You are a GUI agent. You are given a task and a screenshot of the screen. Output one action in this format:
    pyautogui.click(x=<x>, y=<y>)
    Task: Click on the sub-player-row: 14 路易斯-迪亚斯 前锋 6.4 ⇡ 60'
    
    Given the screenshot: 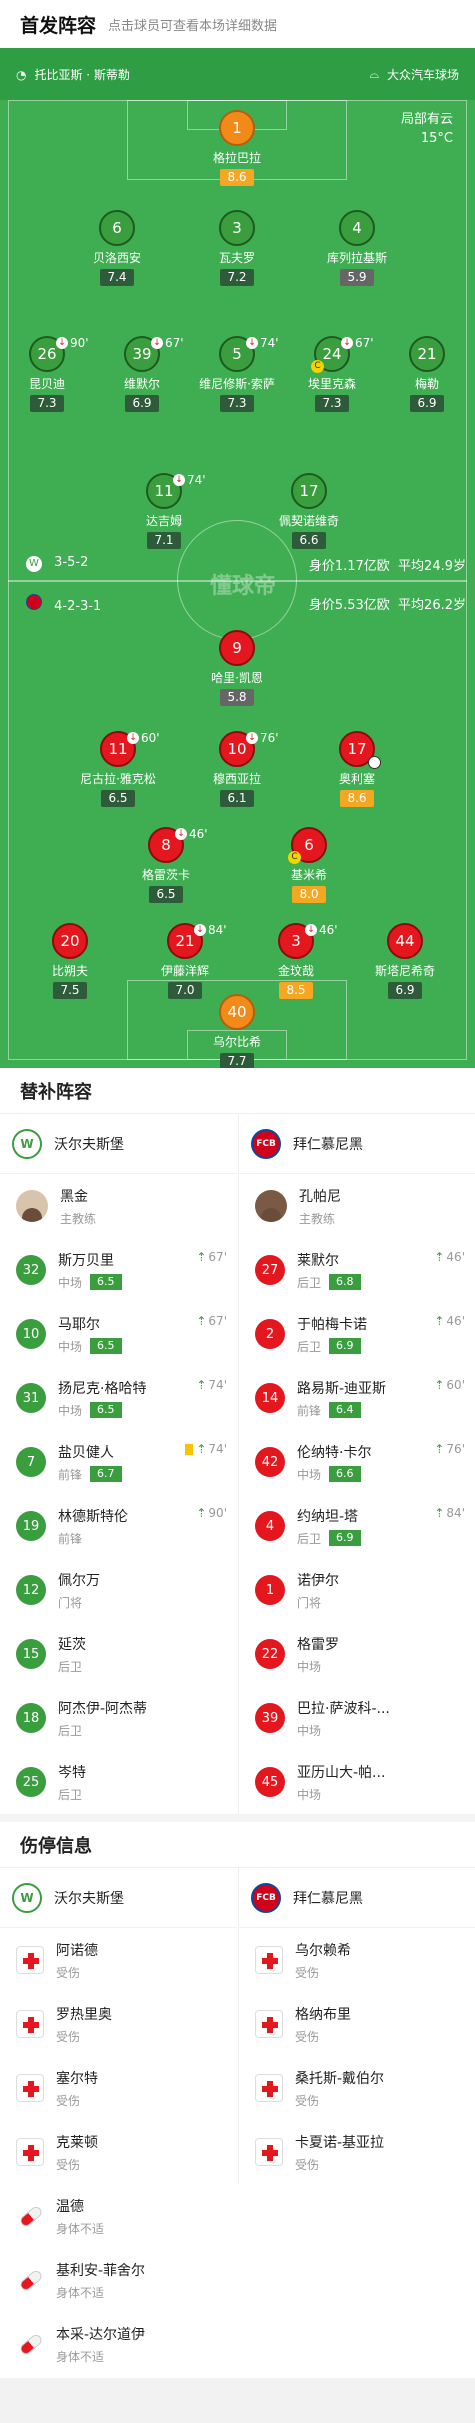 What is the action you would take?
    pyautogui.click(x=357, y=1398)
    